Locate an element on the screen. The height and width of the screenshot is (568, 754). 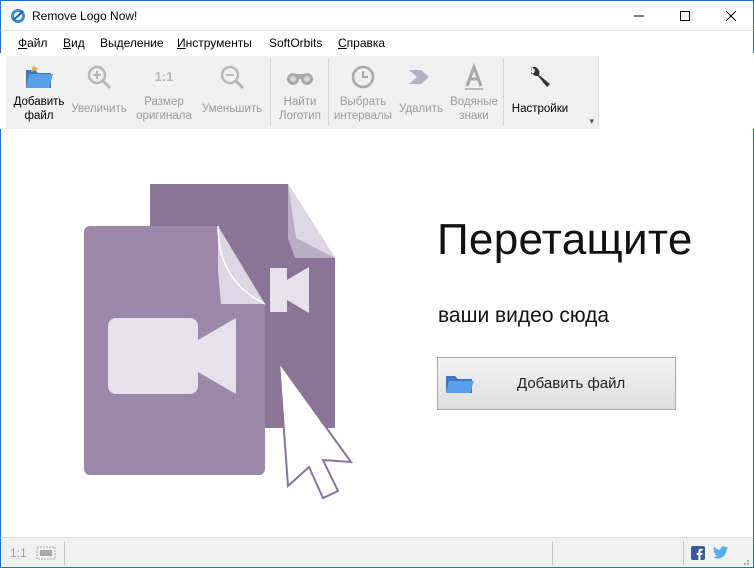
menu-file: Файл is located at coordinates (33, 43).